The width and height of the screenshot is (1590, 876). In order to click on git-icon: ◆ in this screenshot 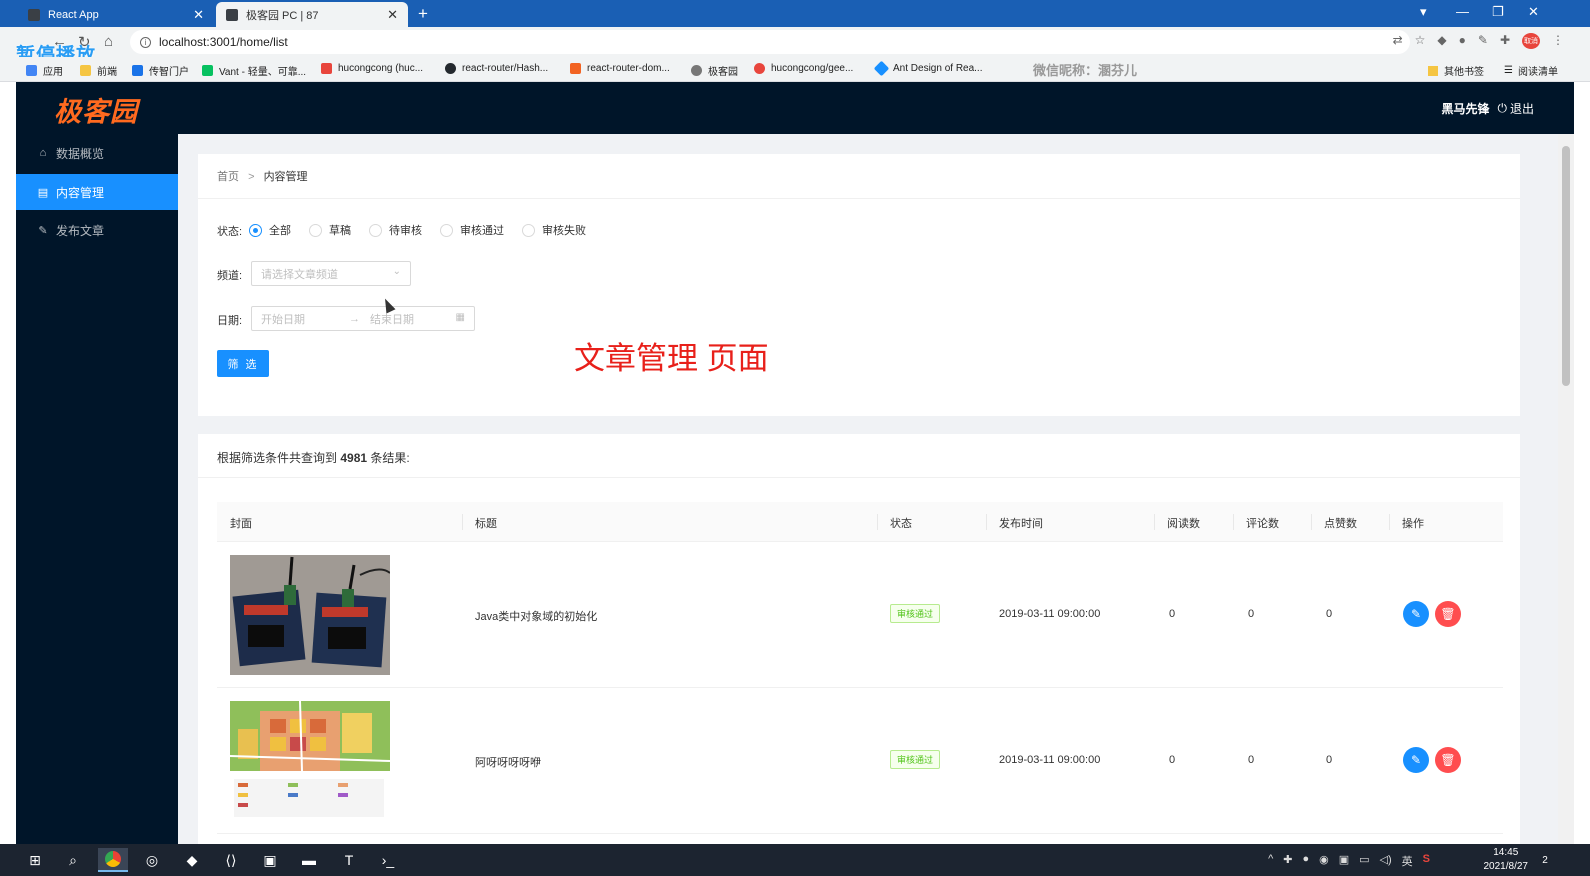, I will do `click(192, 860)`.